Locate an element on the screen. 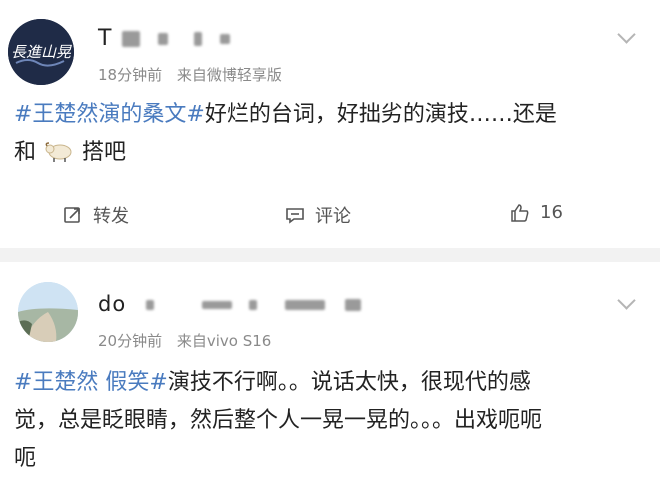 This screenshot has height=483, width=660. post-text: 呃 is located at coordinates (25, 458).